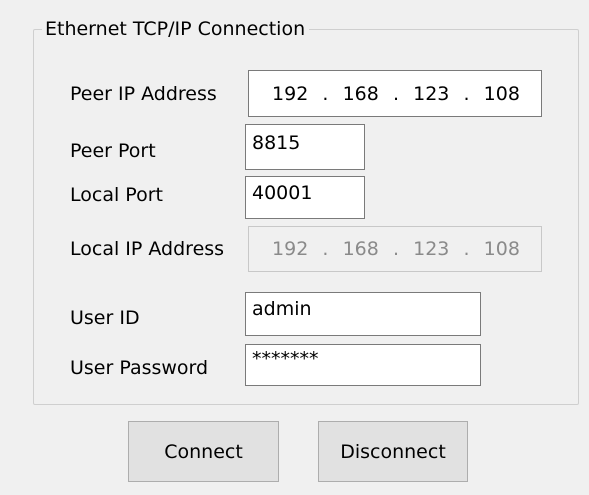 Image resolution: width=589 pixels, height=495 pixels. What do you see at coordinates (501, 249) in the screenshot?
I see `local-ip-octet-4: 108` at bounding box center [501, 249].